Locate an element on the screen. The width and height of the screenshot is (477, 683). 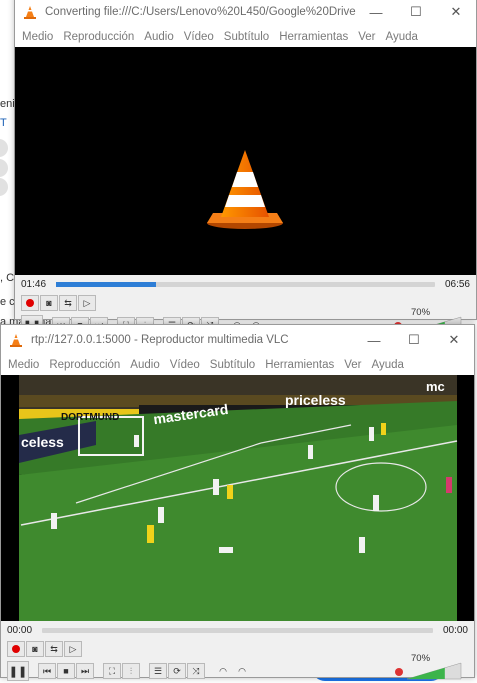
stop-button: ■ is located at coordinates (66, 671).